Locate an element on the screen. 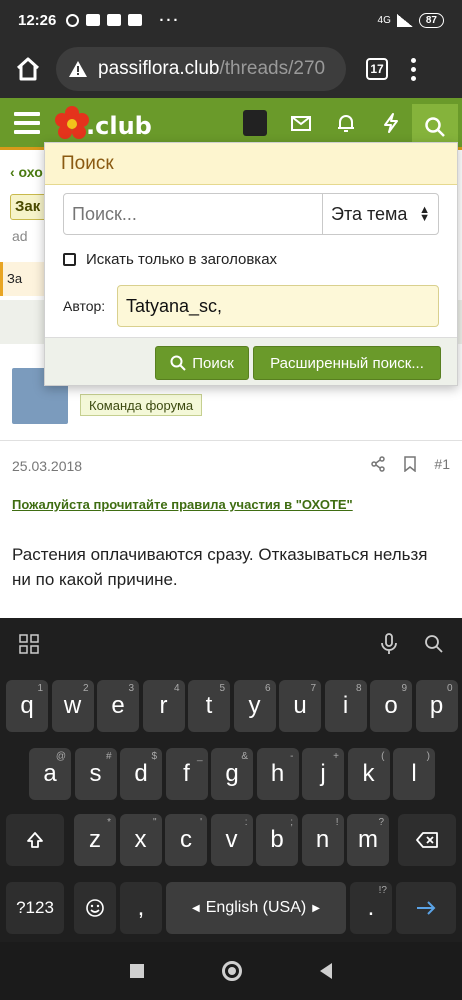 The image size is (462, 1000). key-p: 0p is located at coordinates (436, 706).